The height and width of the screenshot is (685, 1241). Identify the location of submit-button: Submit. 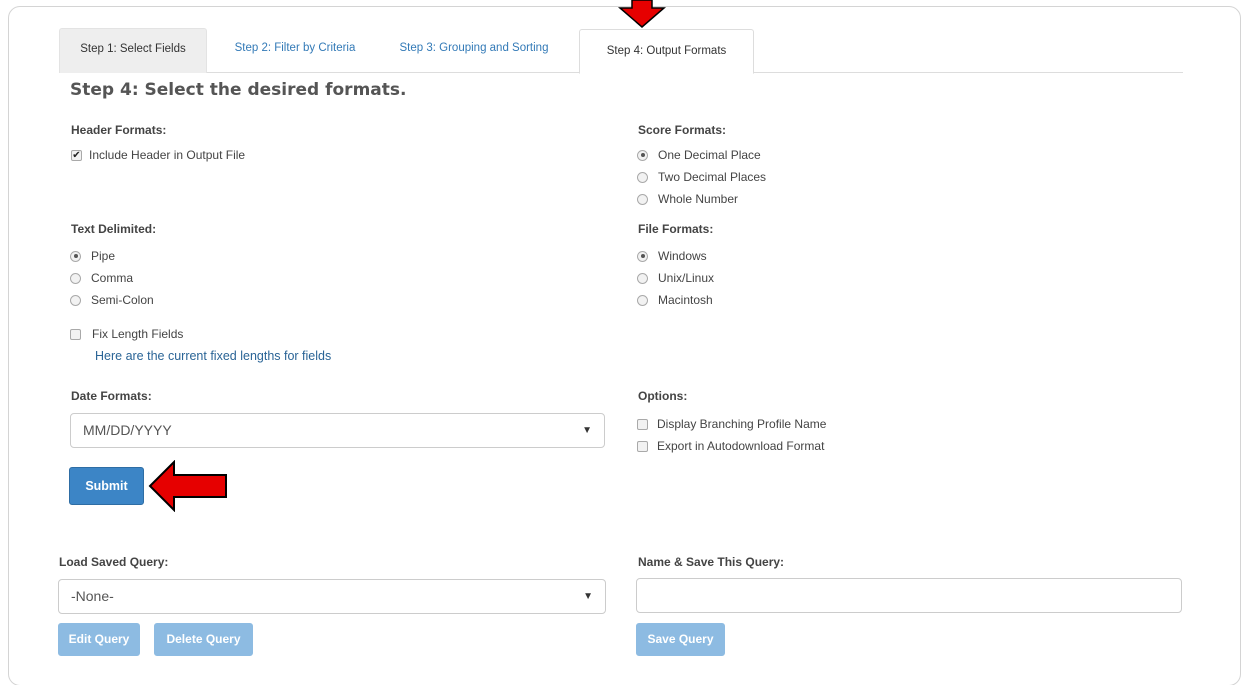
(106, 486).